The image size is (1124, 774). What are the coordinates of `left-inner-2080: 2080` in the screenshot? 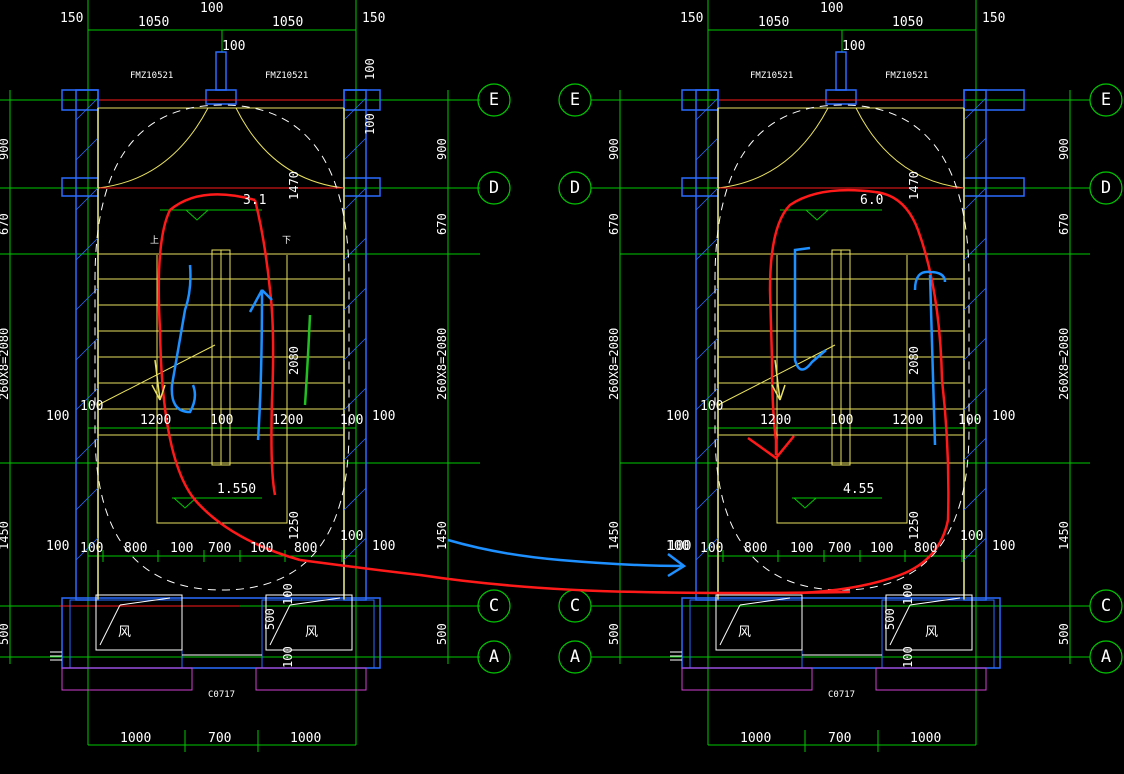 It's located at (294, 360).